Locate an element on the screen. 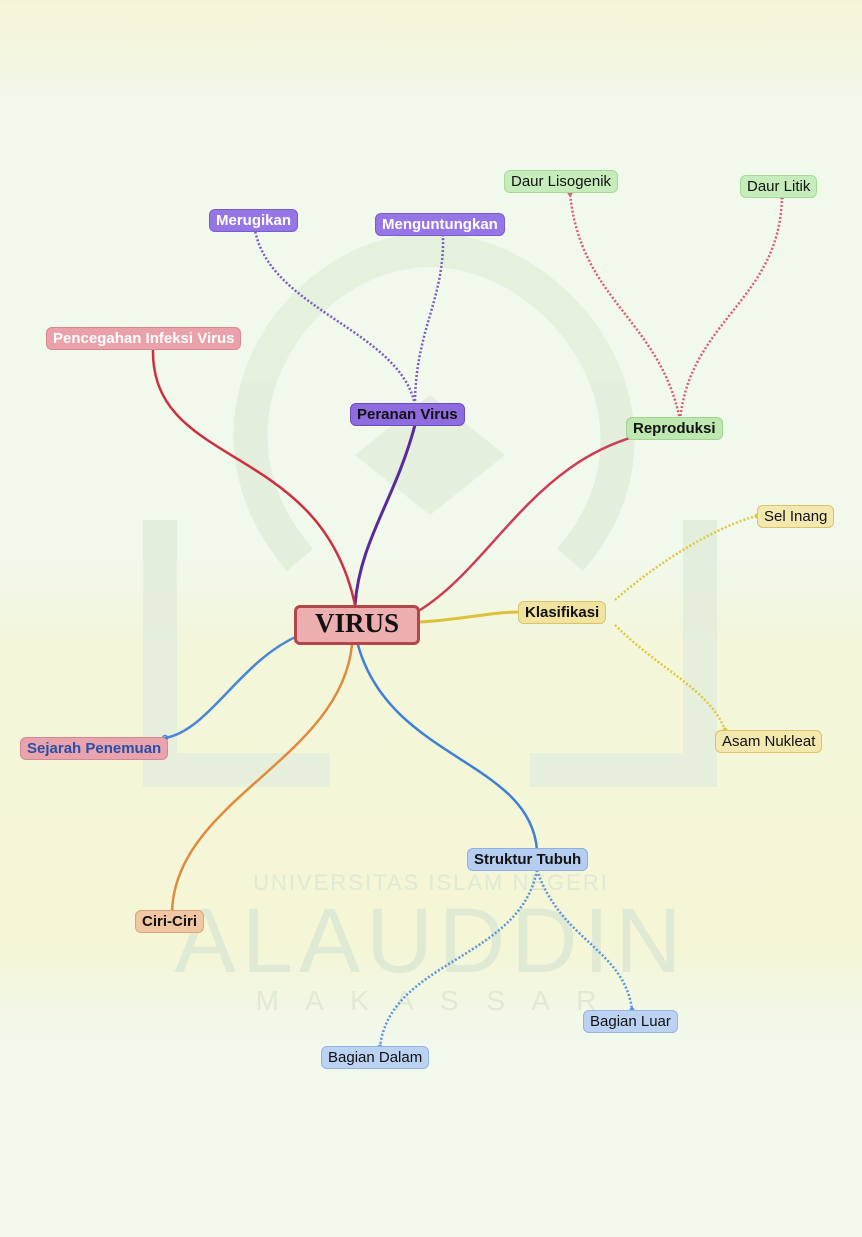 The image size is (862, 1237). edge-struktur-luar is located at coordinates (584, 940).